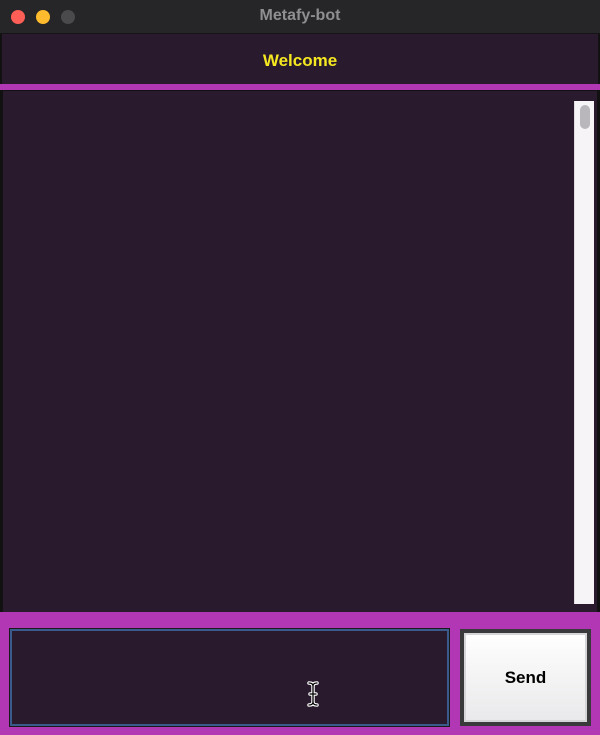 Image resolution: width=600 pixels, height=735 pixels. I want to click on window-title: Metafy-bot, so click(300, 15).